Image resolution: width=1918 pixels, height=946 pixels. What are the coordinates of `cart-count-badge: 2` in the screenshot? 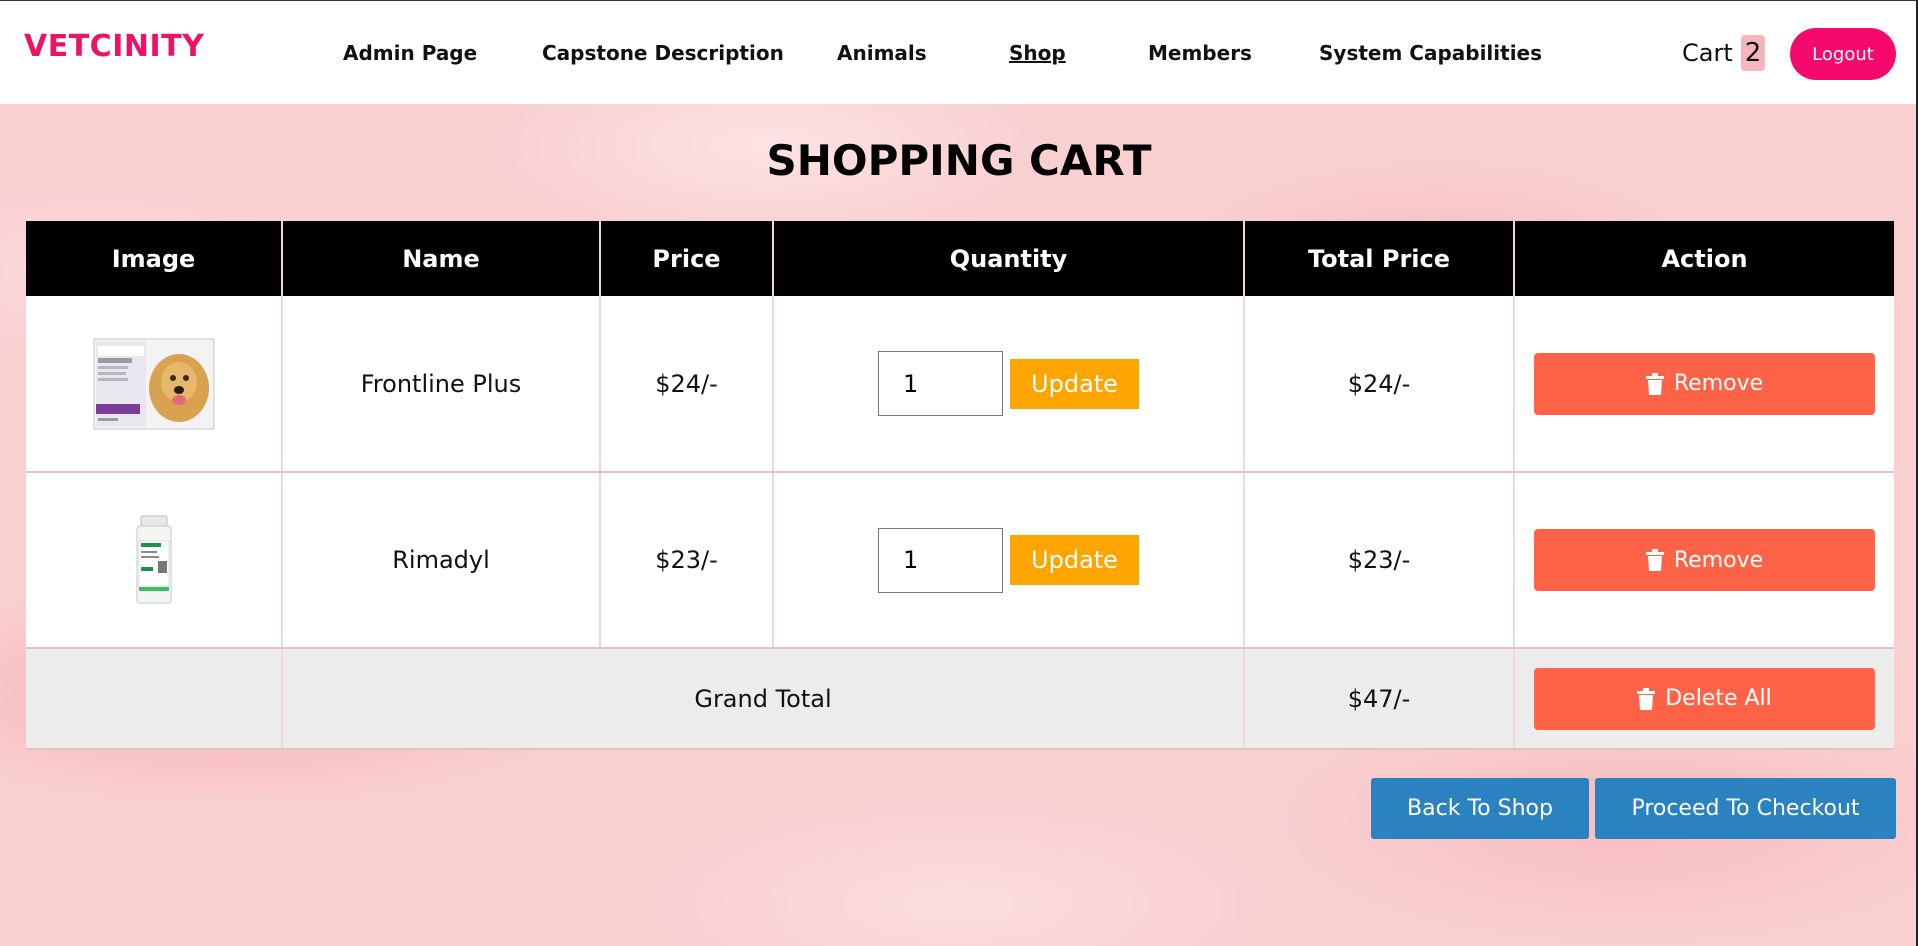 It's located at (1753, 53).